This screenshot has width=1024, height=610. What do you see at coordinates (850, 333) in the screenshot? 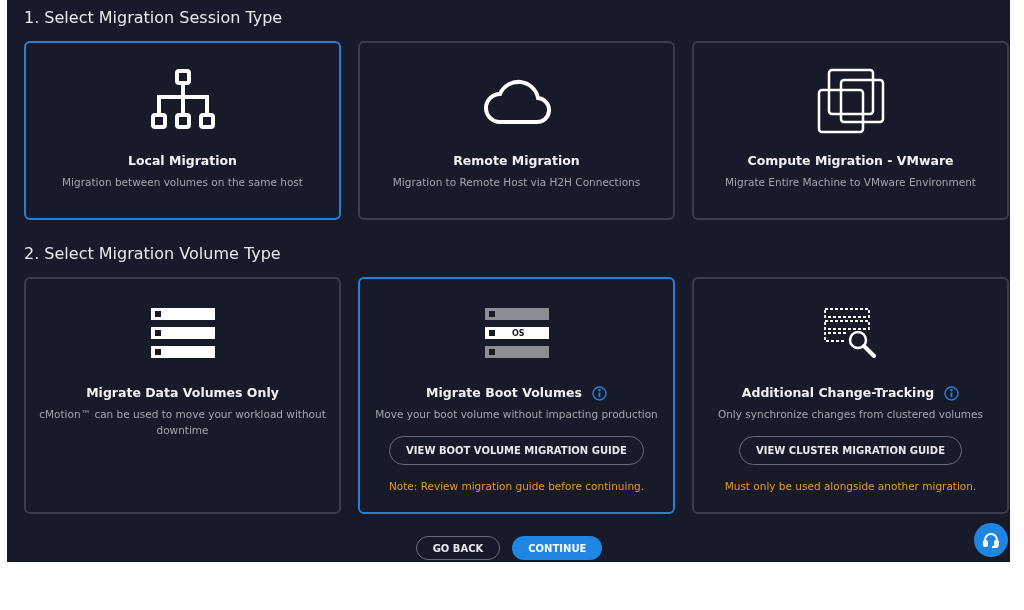
I see `dotted-list-search-icon` at bounding box center [850, 333].